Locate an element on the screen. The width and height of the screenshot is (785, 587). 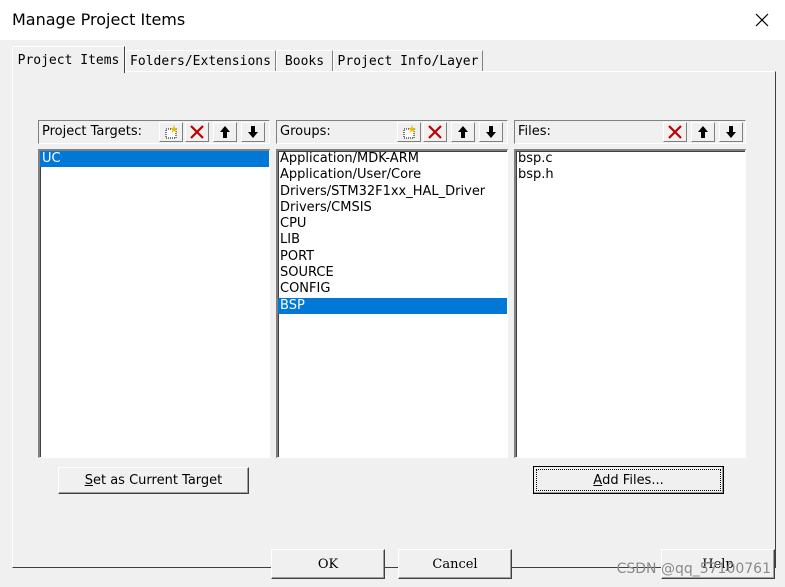
set-current-target-button: Set as Current Target is located at coordinates (153, 480).